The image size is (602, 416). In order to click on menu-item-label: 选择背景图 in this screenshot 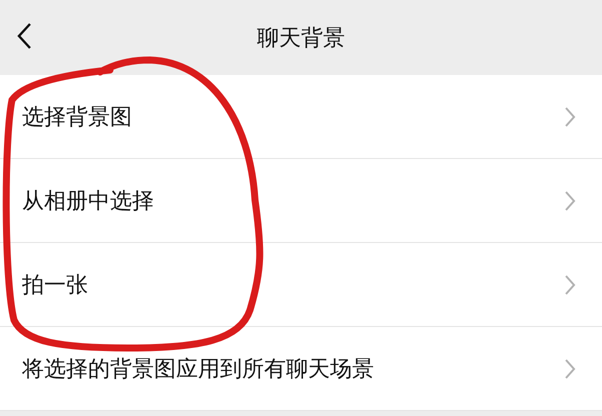, I will do `click(77, 118)`.